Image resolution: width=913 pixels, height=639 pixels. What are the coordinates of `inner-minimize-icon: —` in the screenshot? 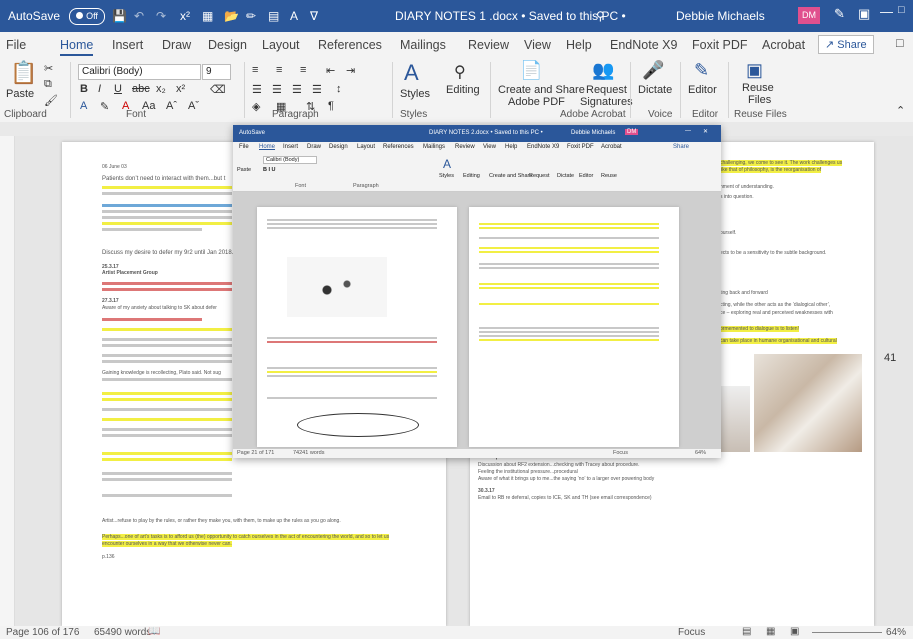 It's located at (688, 131).